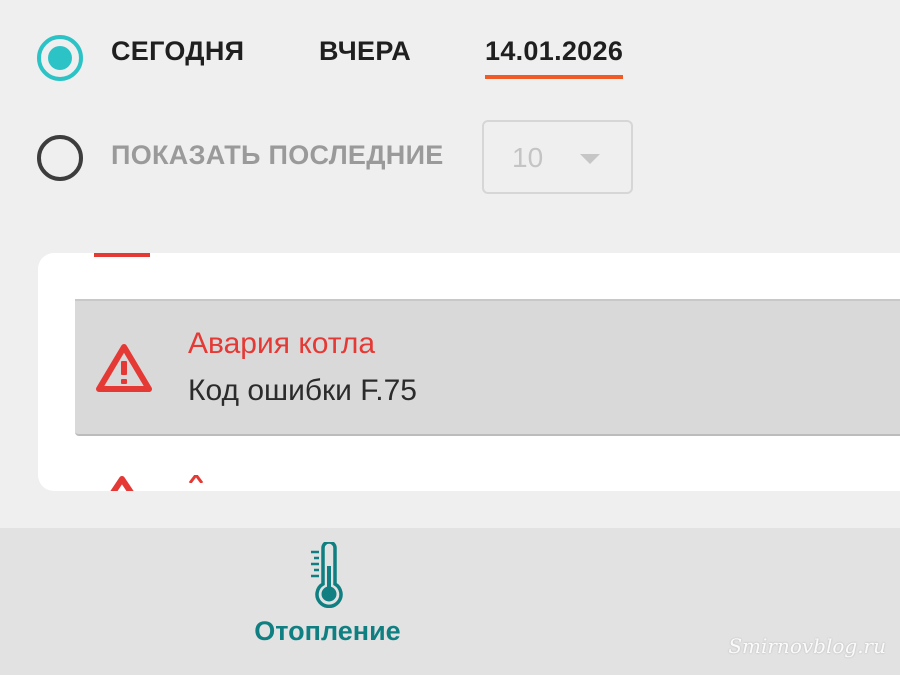 Image resolution: width=900 pixels, height=675 pixels. Describe the element at coordinates (590, 159) in the screenshot. I see `chevron-down-icon` at that location.